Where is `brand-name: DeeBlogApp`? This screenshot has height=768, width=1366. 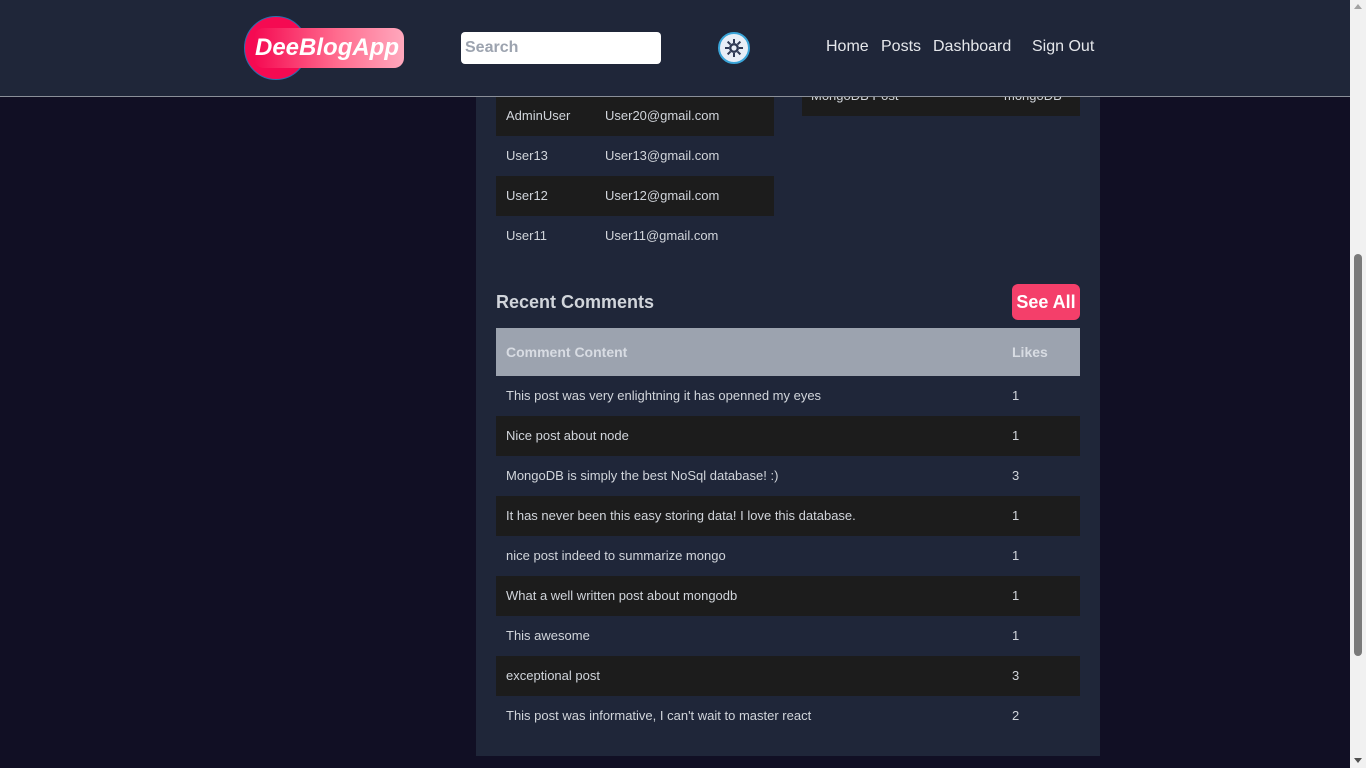 brand-name: DeeBlogApp is located at coordinates (327, 47).